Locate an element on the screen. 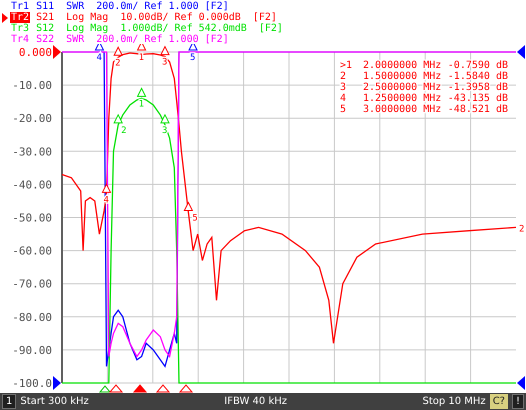 This screenshot has width=526, height=410. reference-marker-icon is located at coordinates (57, 52).